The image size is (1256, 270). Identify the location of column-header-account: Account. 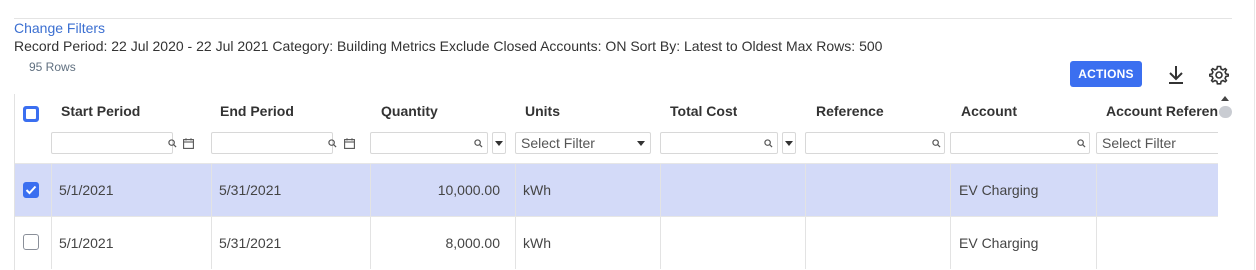
(989, 111).